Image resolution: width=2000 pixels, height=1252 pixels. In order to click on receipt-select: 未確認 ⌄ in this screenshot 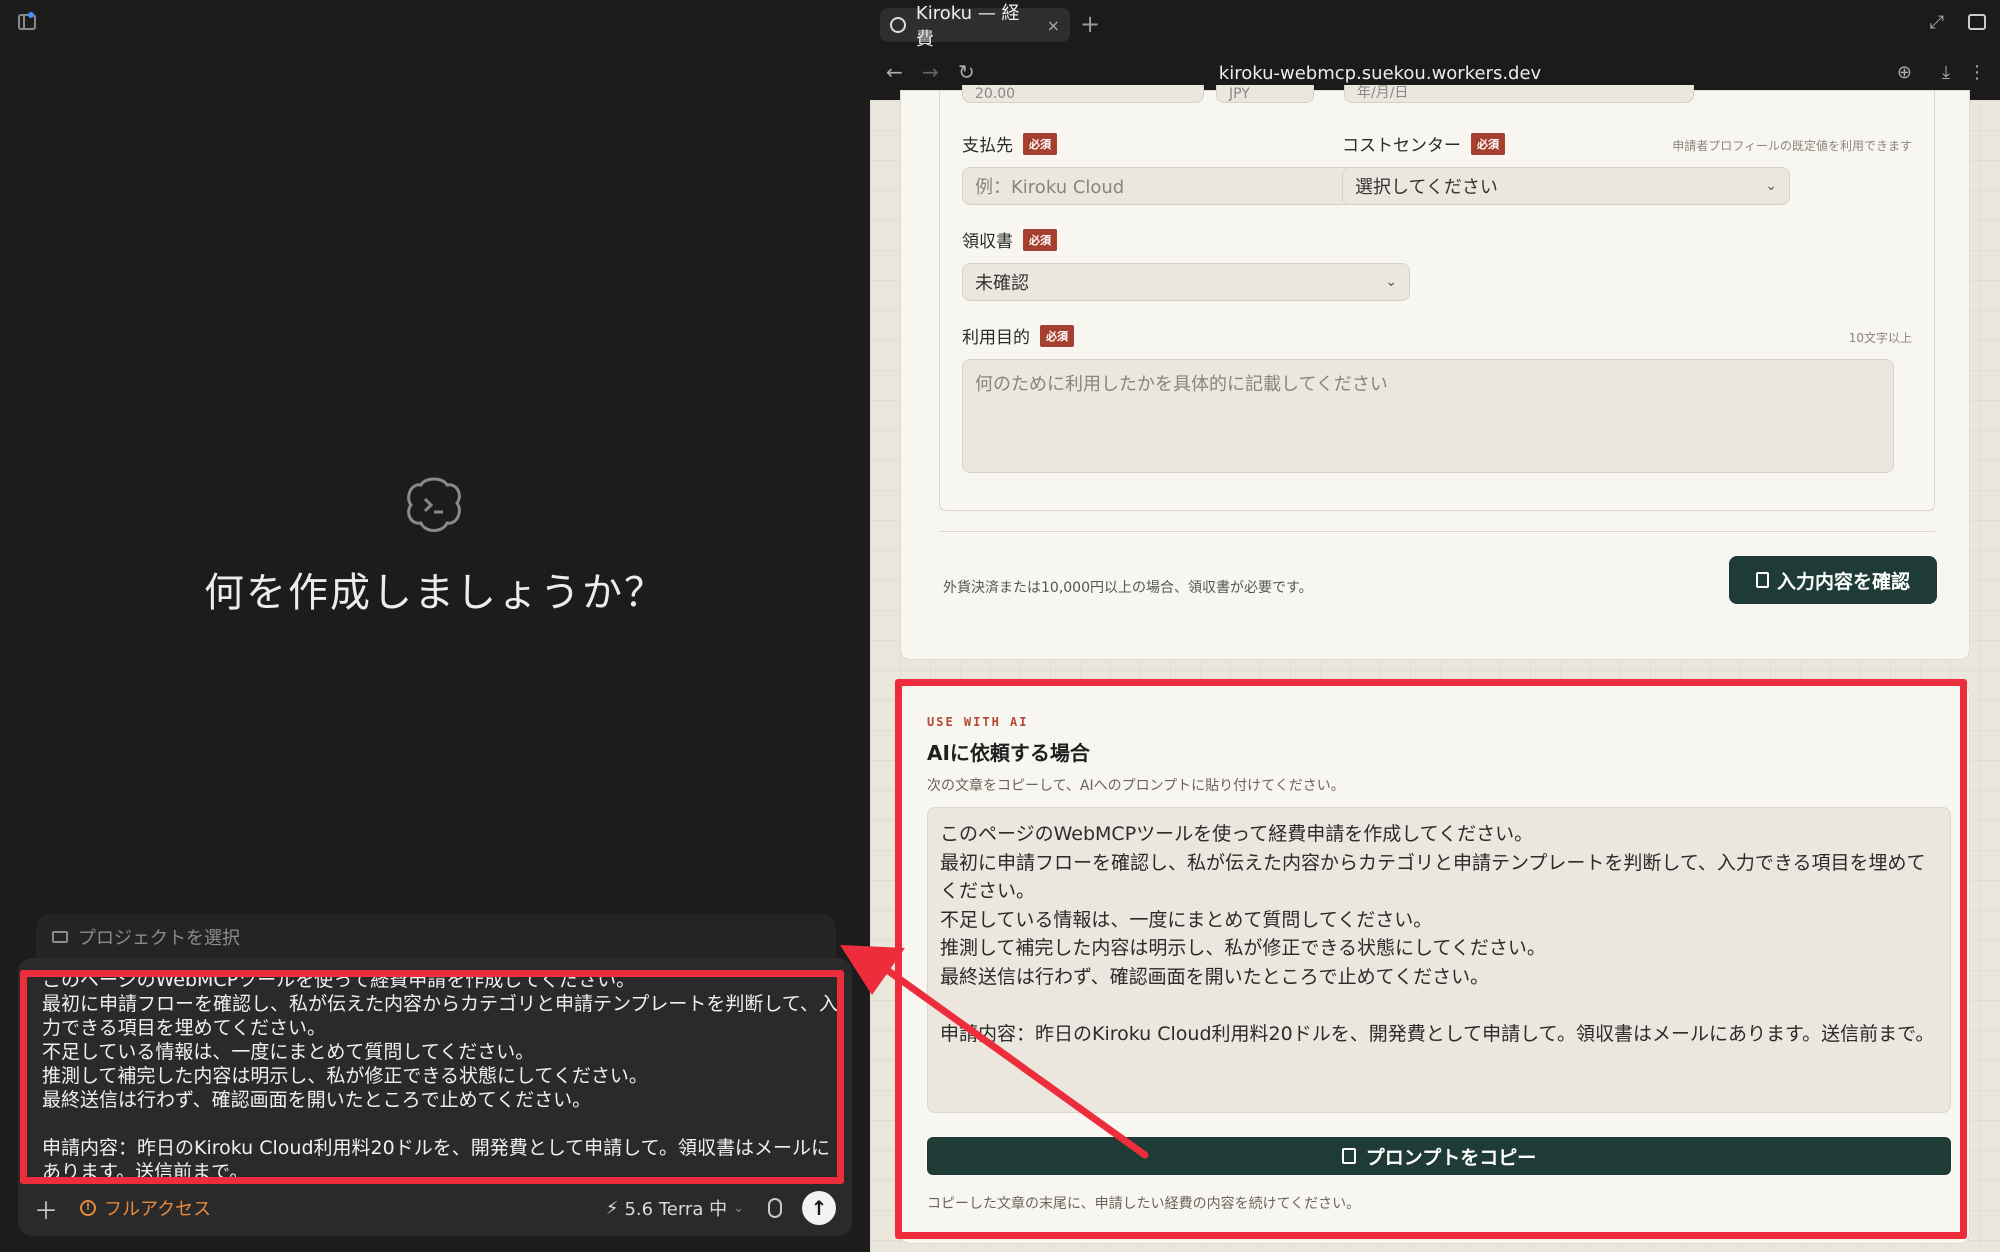, I will do `click(1186, 282)`.